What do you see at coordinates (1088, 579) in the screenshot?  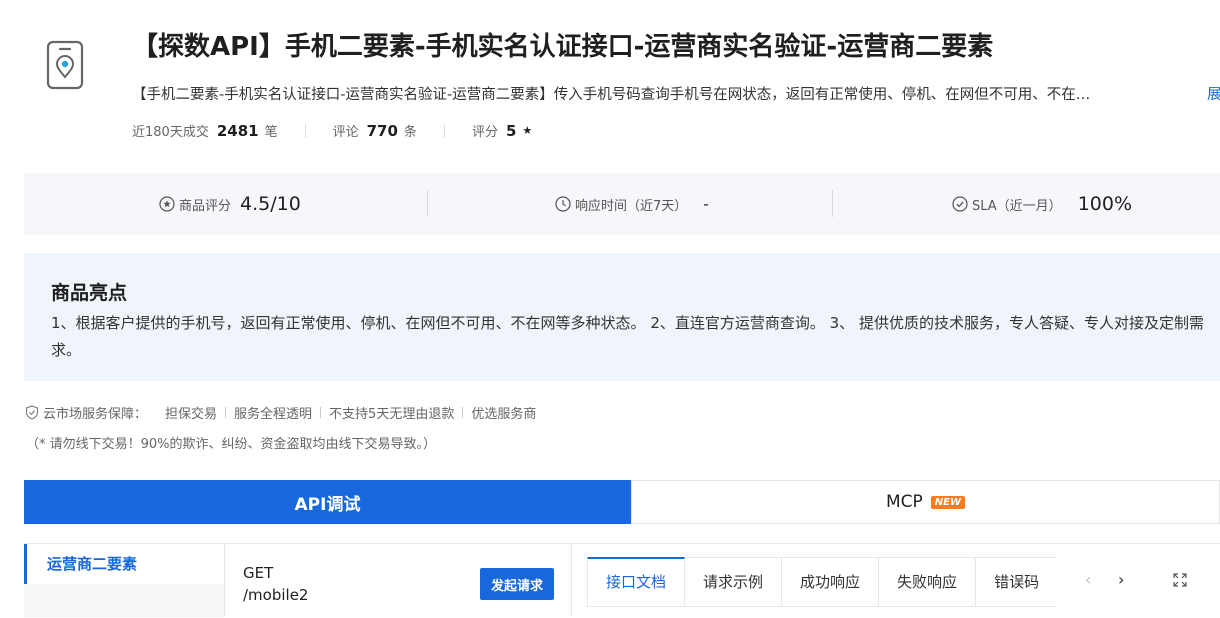 I see `chevron-left-icon: ‹` at bounding box center [1088, 579].